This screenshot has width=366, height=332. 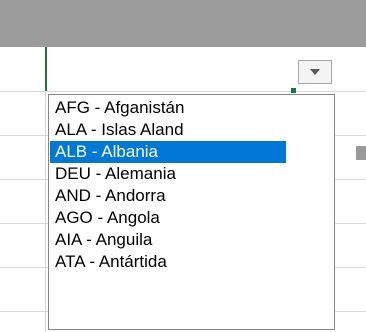 I want to click on scrollbar-thumb, so click(x=361, y=153).